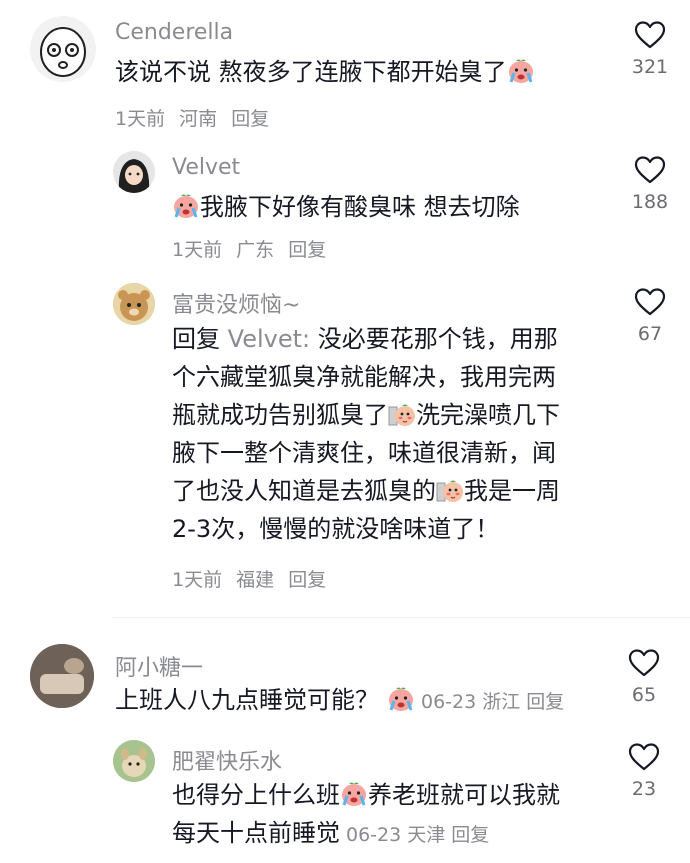 The width and height of the screenshot is (690, 863). I want to click on comment-text: 该说不说 熬夜多了连腋下都开始臭了, so click(355, 72).